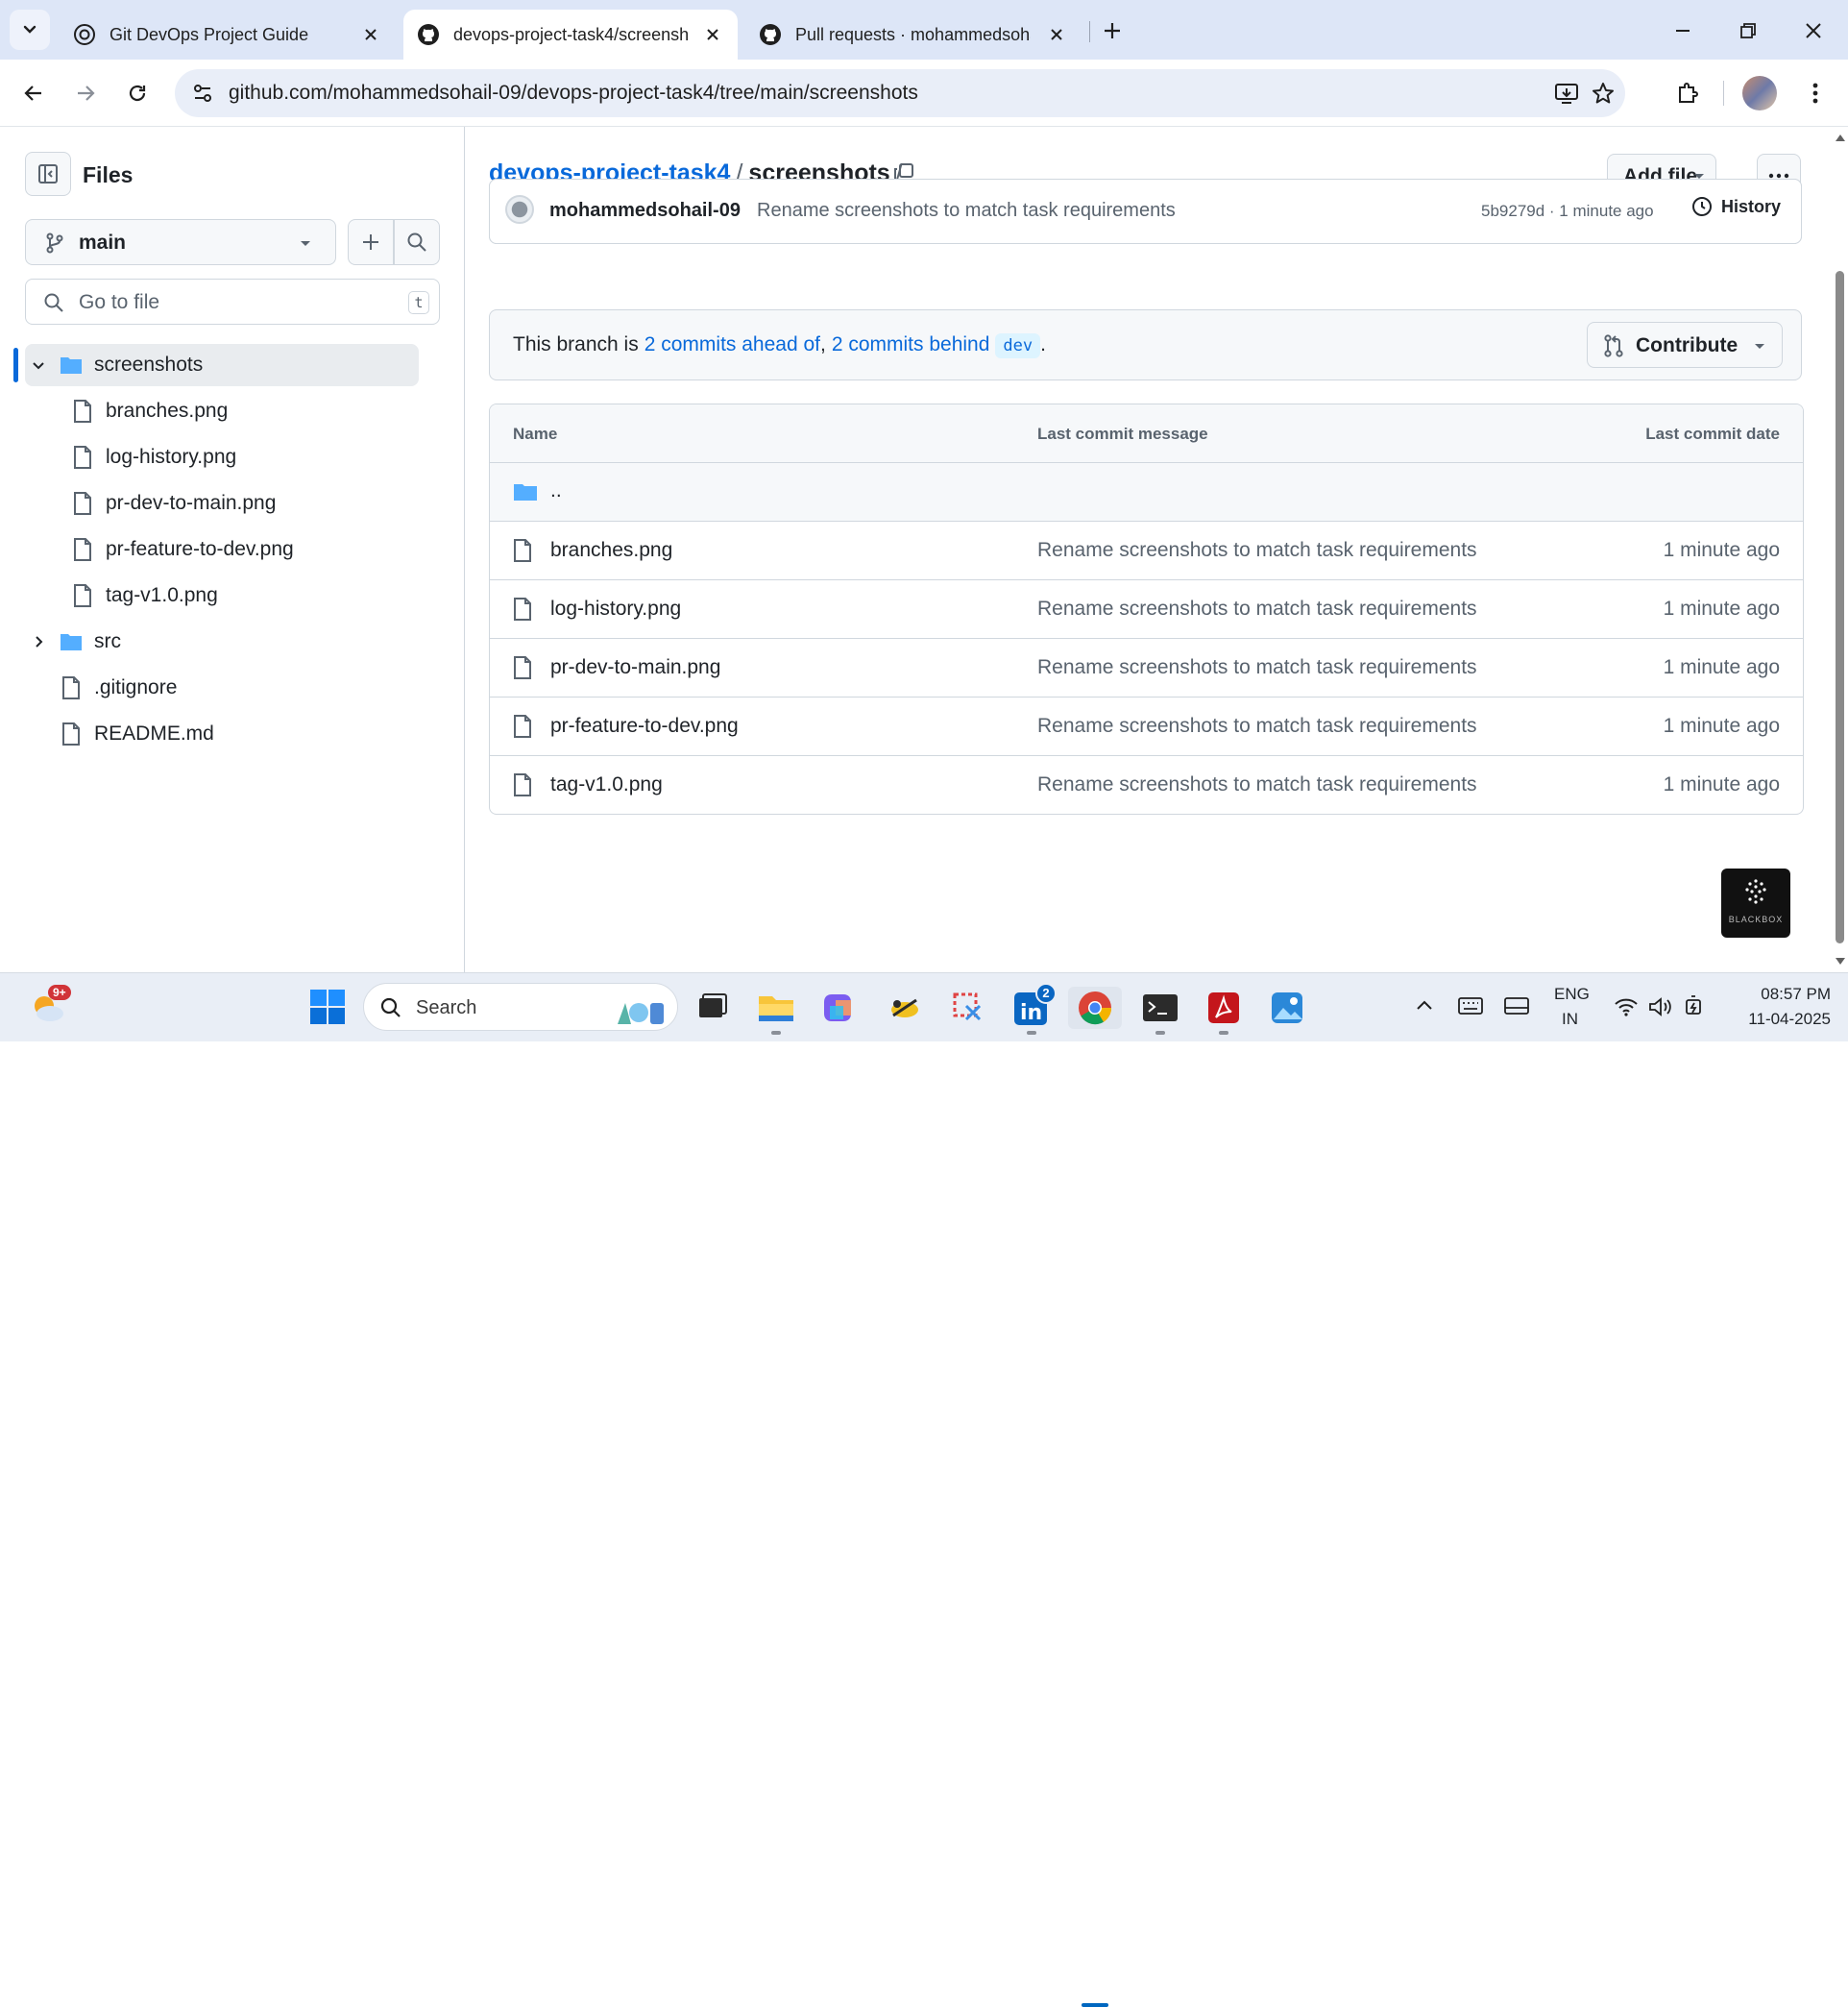 The width and height of the screenshot is (1848, 2007). I want to click on tree-item-src: src, so click(222, 642).